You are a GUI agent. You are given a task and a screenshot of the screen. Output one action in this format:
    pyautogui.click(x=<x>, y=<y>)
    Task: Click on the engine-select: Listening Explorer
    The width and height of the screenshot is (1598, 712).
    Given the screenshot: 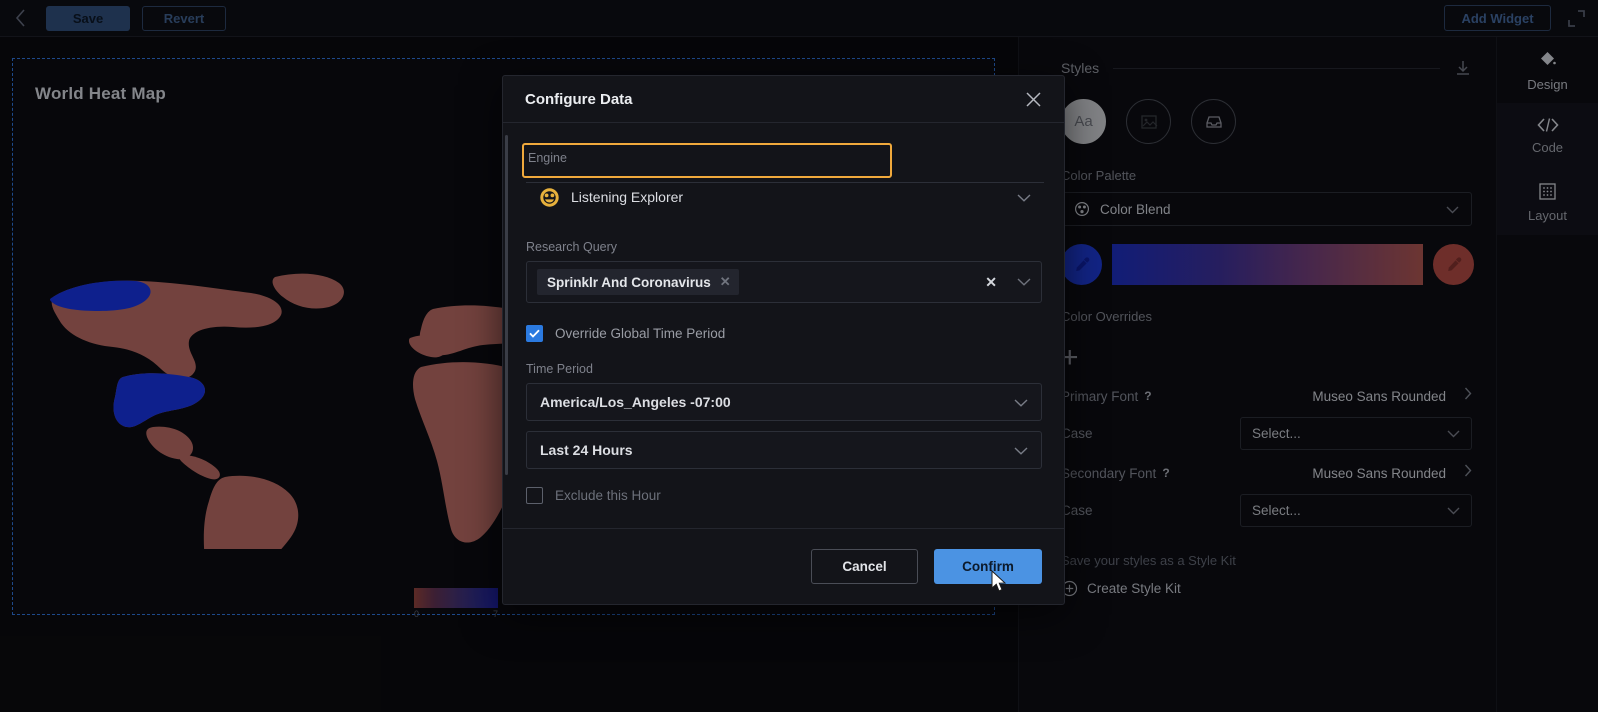 What is the action you would take?
    pyautogui.click(x=785, y=197)
    